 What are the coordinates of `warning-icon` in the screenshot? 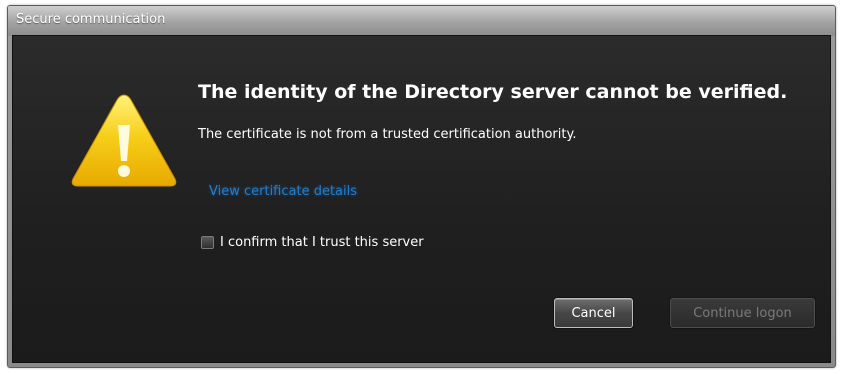 It's located at (124, 141).